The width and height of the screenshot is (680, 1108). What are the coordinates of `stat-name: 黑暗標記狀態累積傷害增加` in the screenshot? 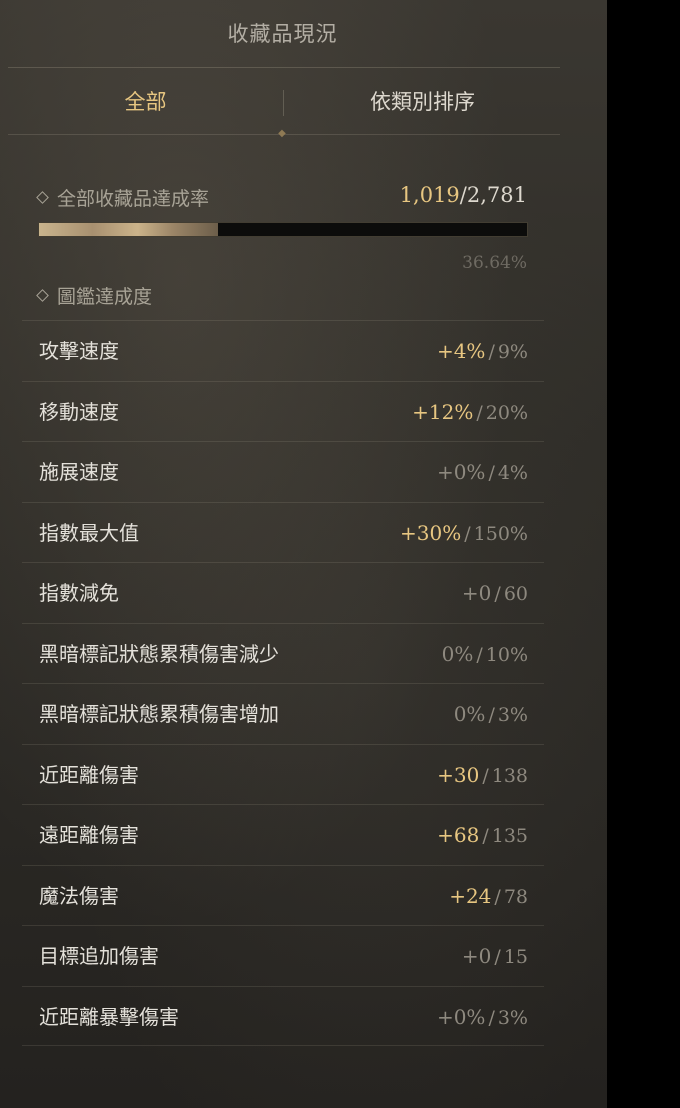 It's located at (159, 714).